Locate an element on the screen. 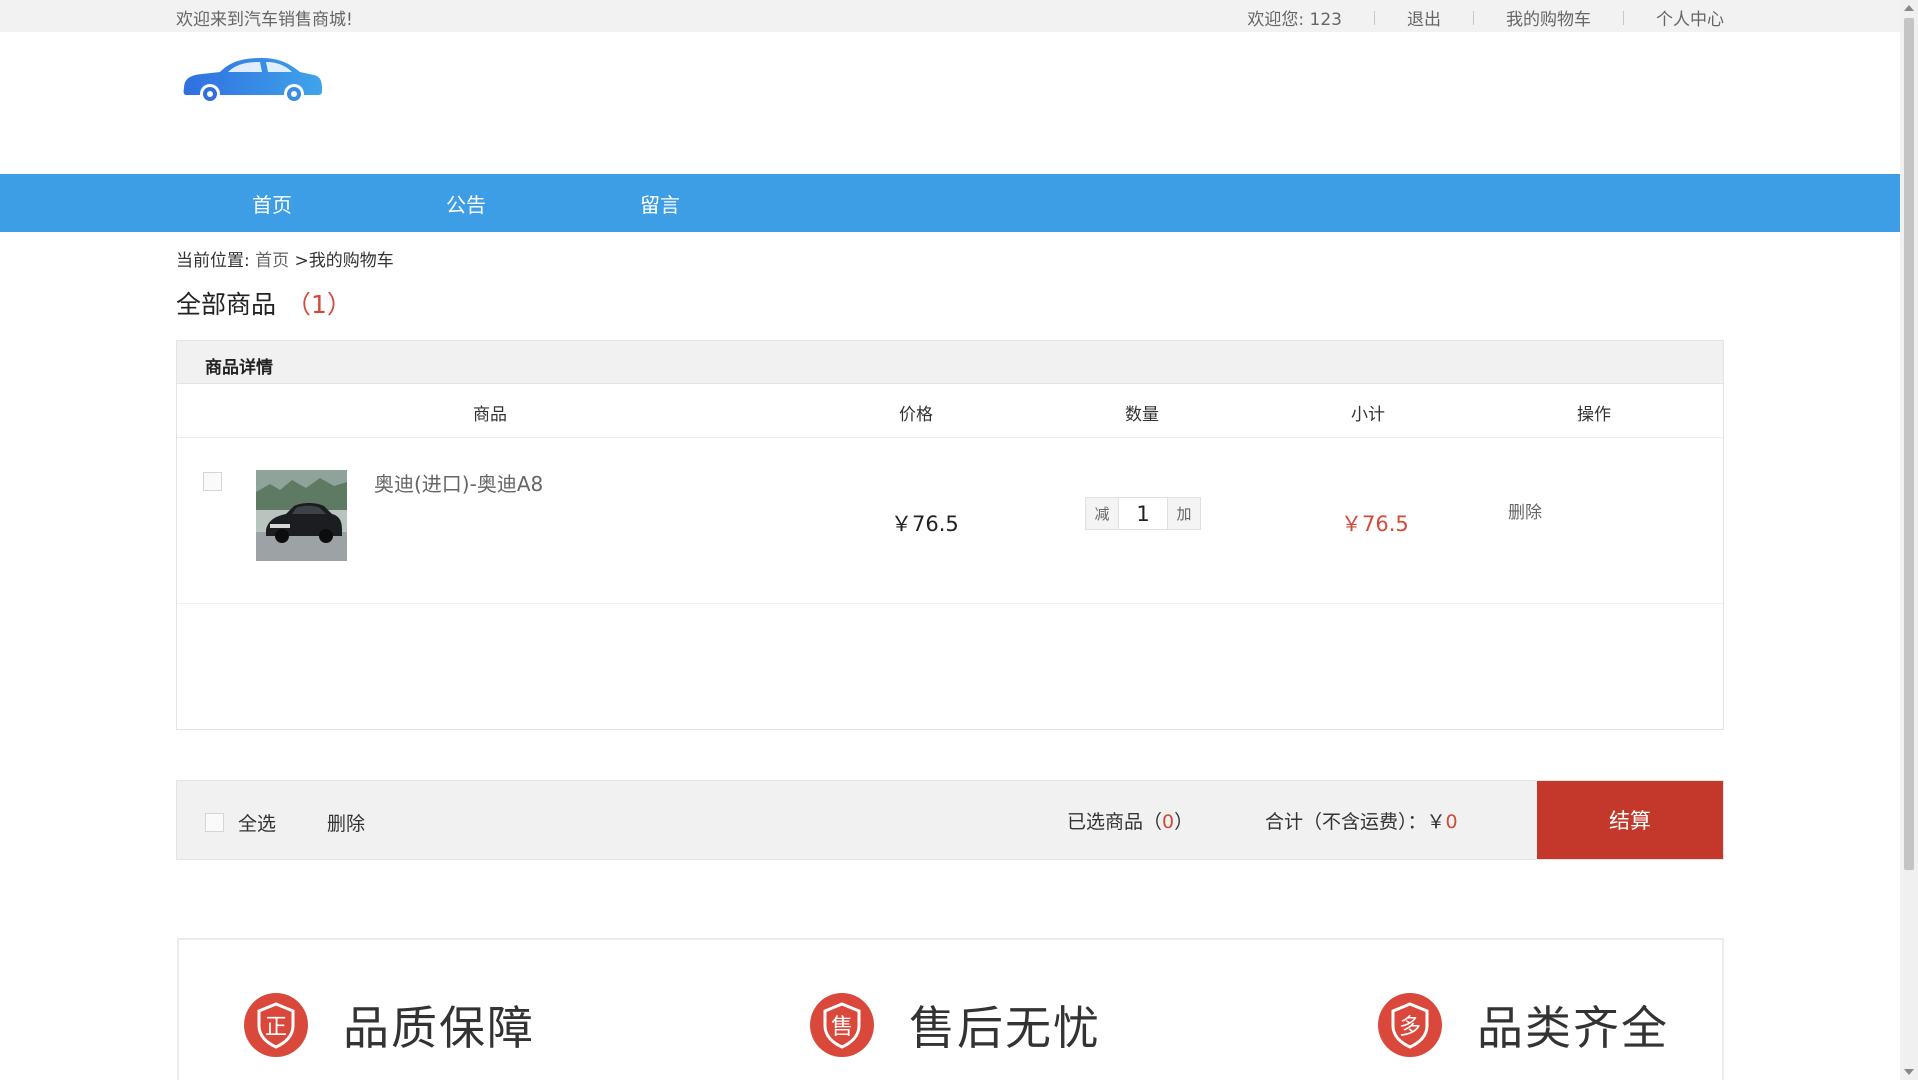  svg-text: 售 is located at coordinates (842, 1027).